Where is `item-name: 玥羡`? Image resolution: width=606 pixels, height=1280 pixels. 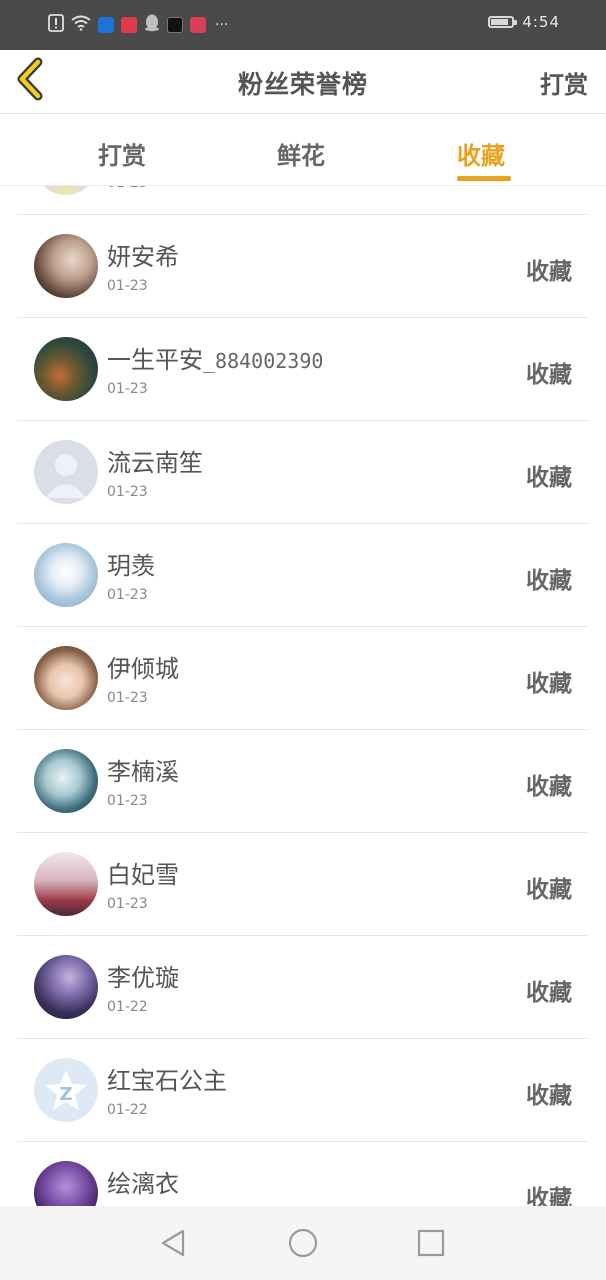
item-name: 玥羡 is located at coordinates (131, 566).